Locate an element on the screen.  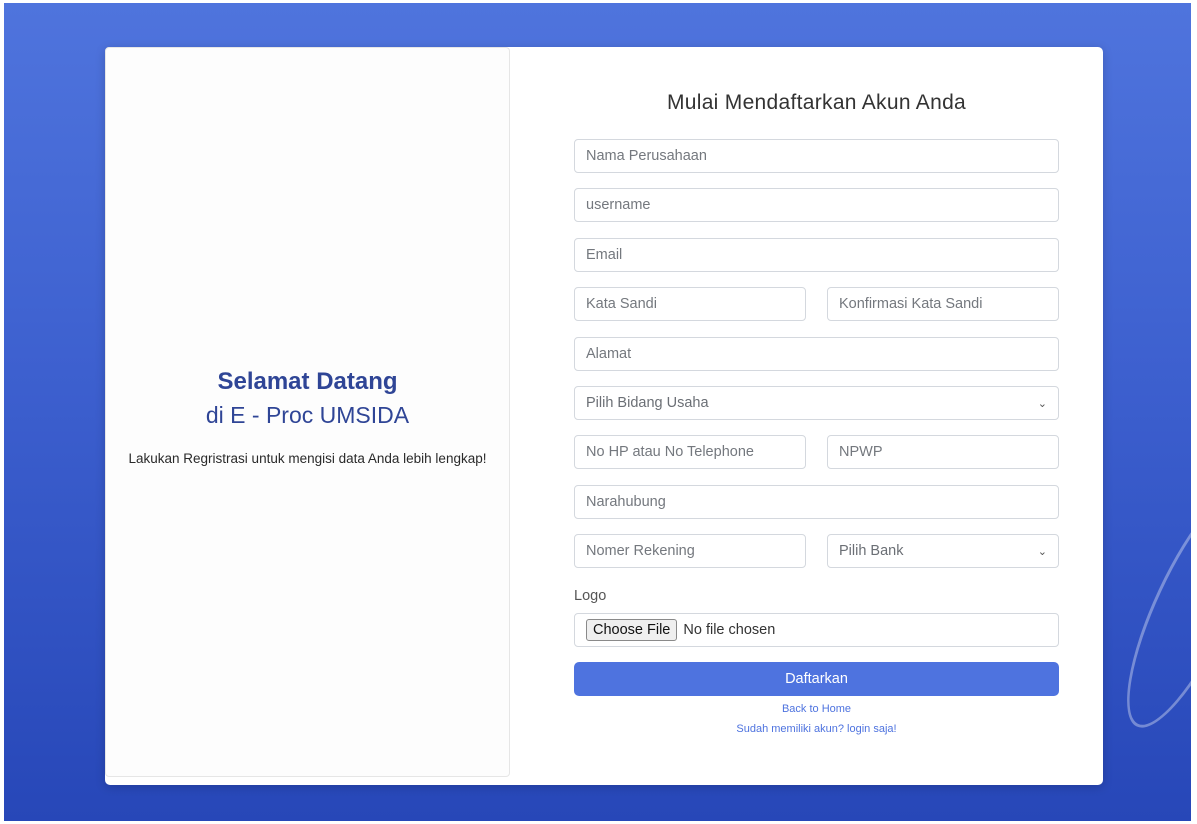
register-button: Daftarkan is located at coordinates (816, 679).